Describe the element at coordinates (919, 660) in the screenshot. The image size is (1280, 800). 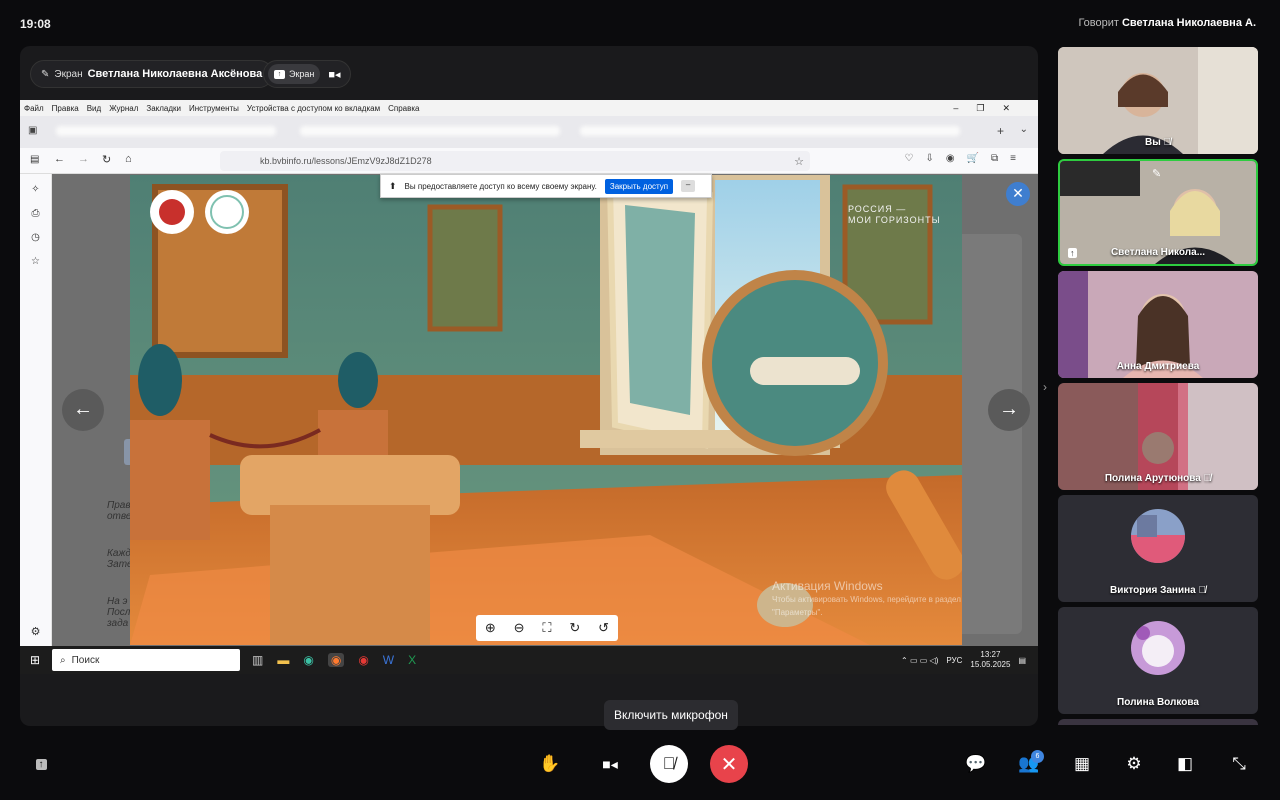
I see `tray-icons: ⌃ ▭ ▭ ◁)` at that location.